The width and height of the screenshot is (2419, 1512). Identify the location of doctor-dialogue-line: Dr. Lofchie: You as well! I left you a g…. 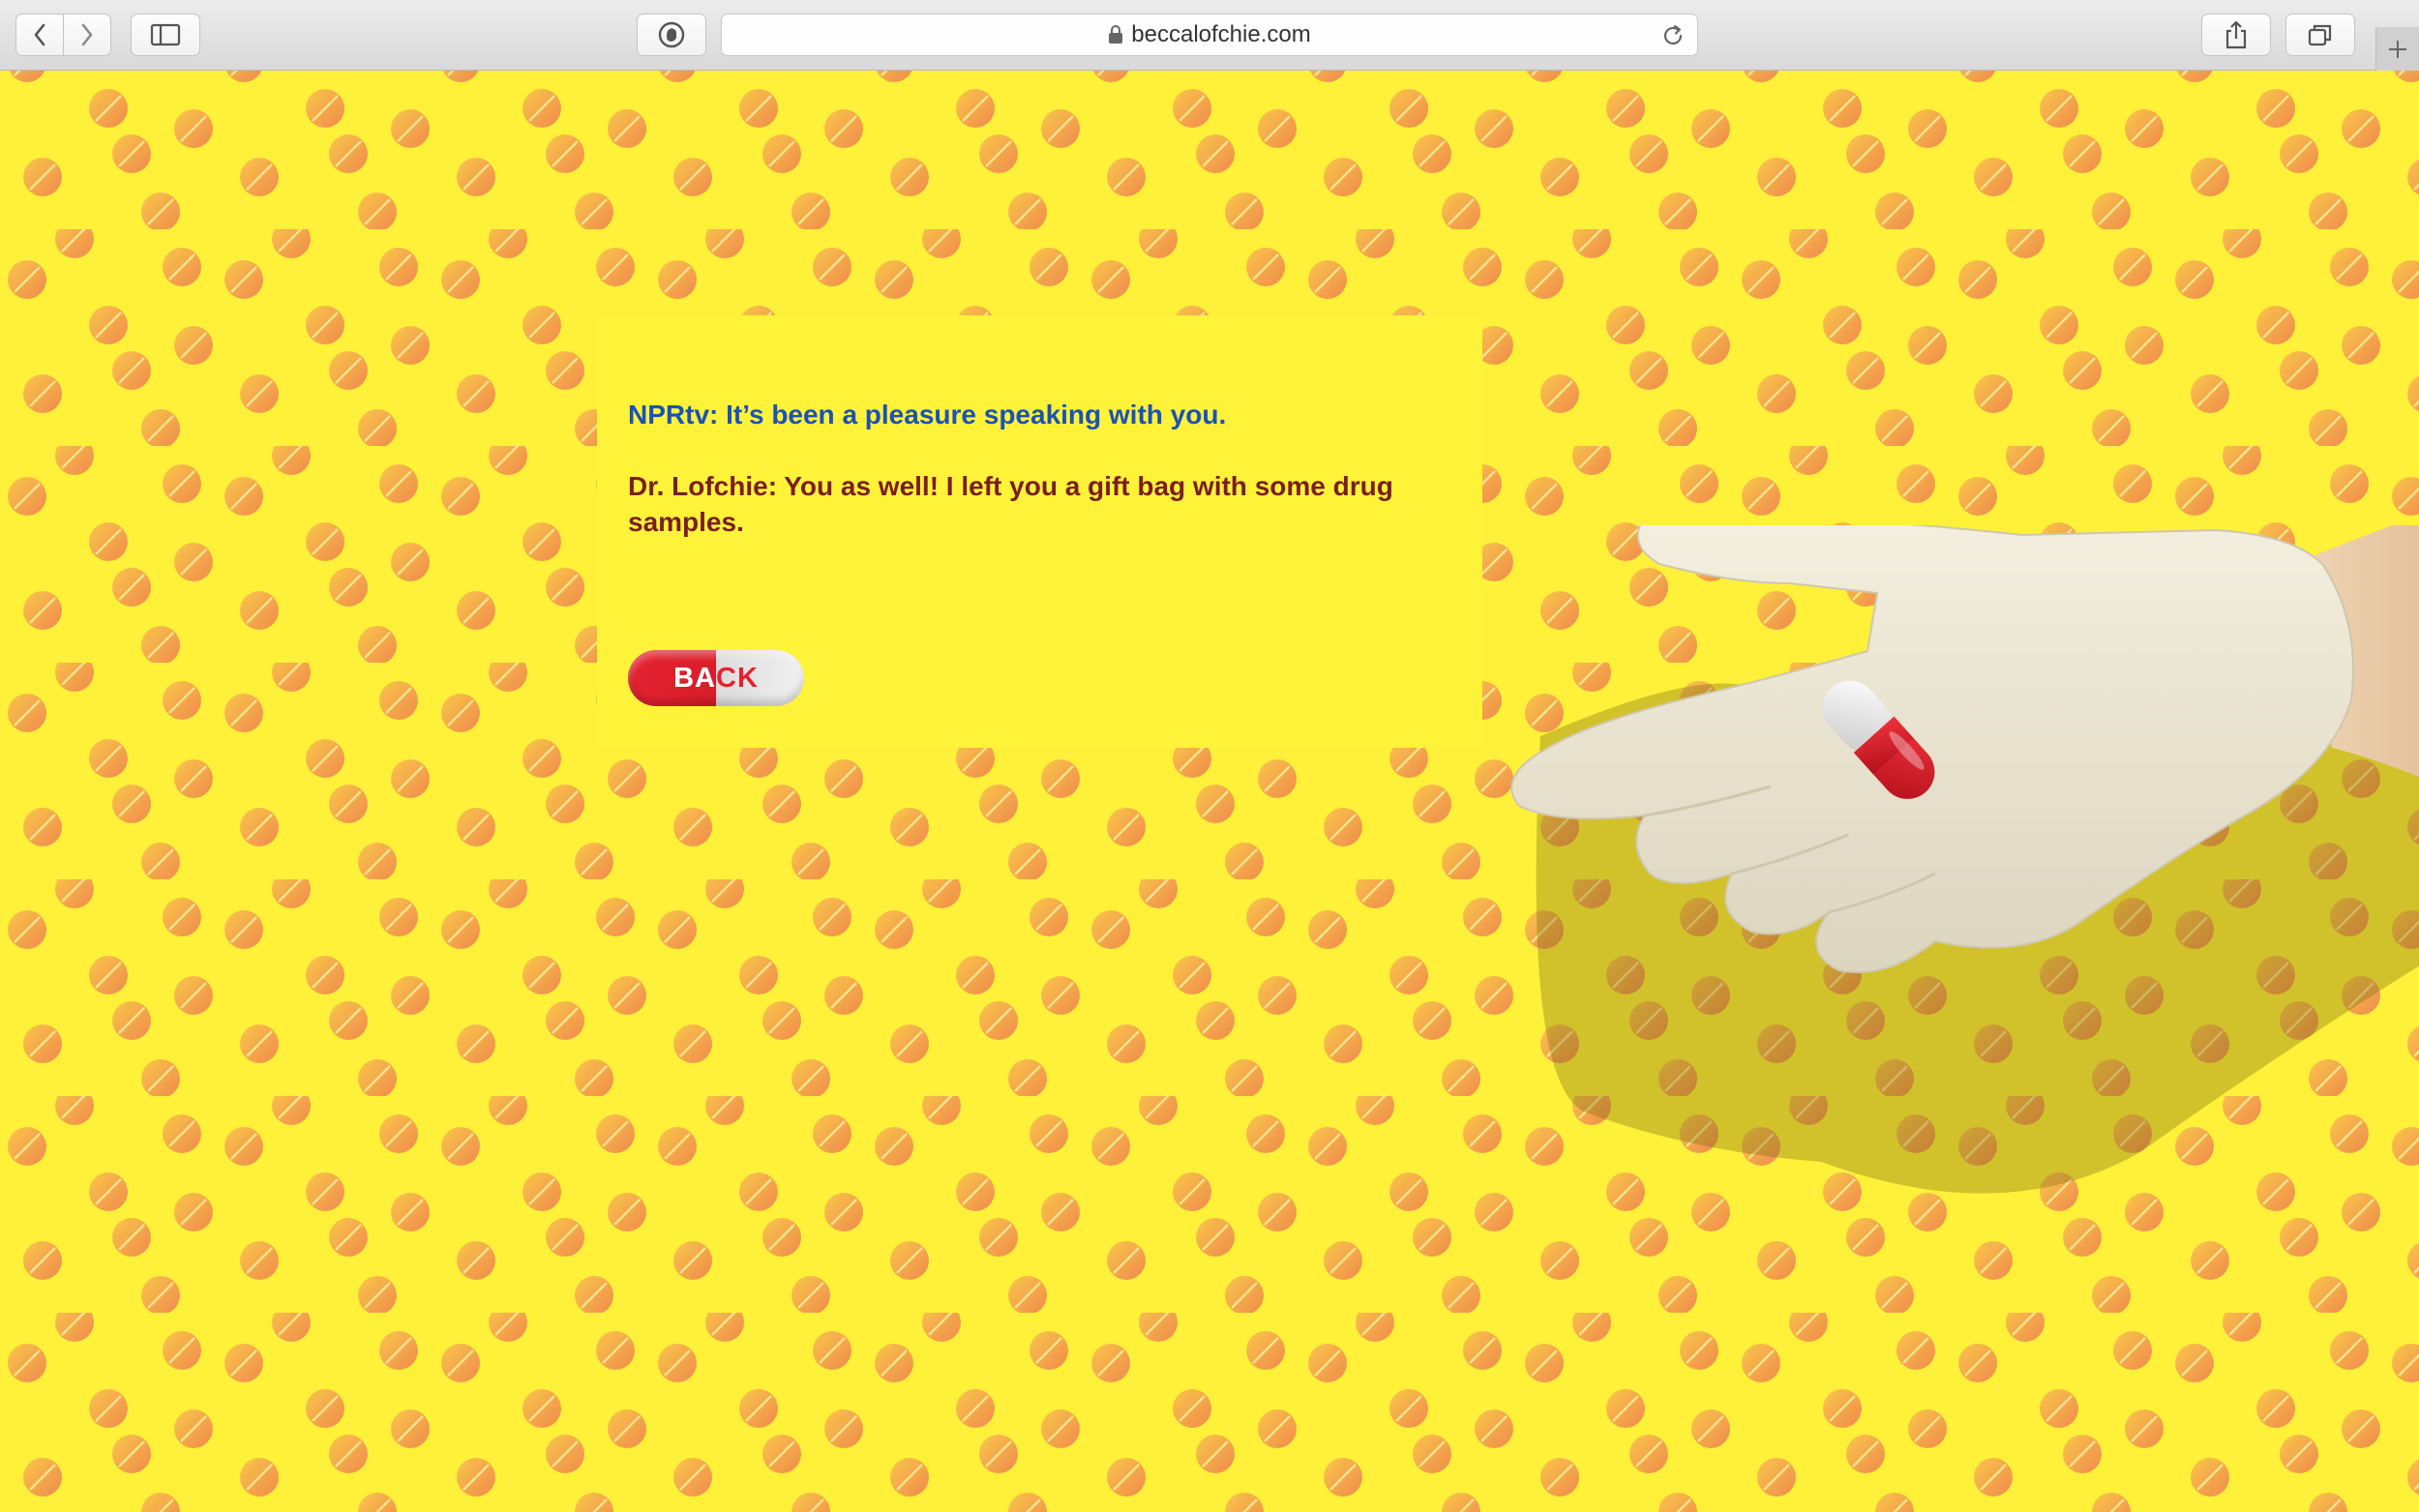
(1011, 504).